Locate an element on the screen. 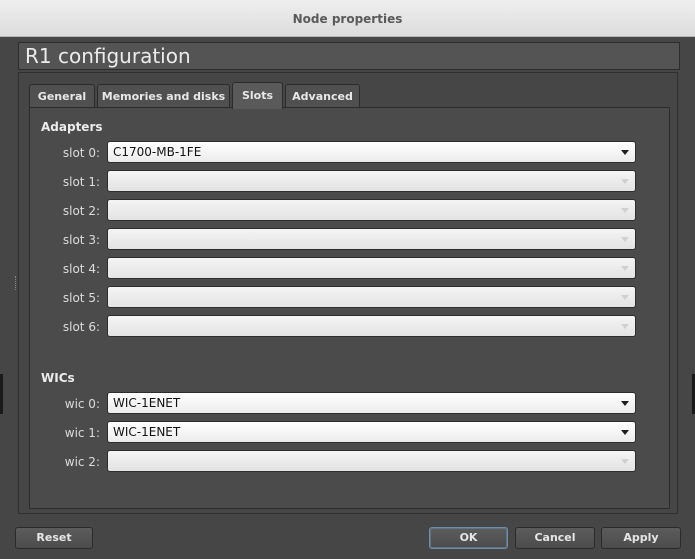  slot-1-label: slot 1: is located at coordinates (81, 182).